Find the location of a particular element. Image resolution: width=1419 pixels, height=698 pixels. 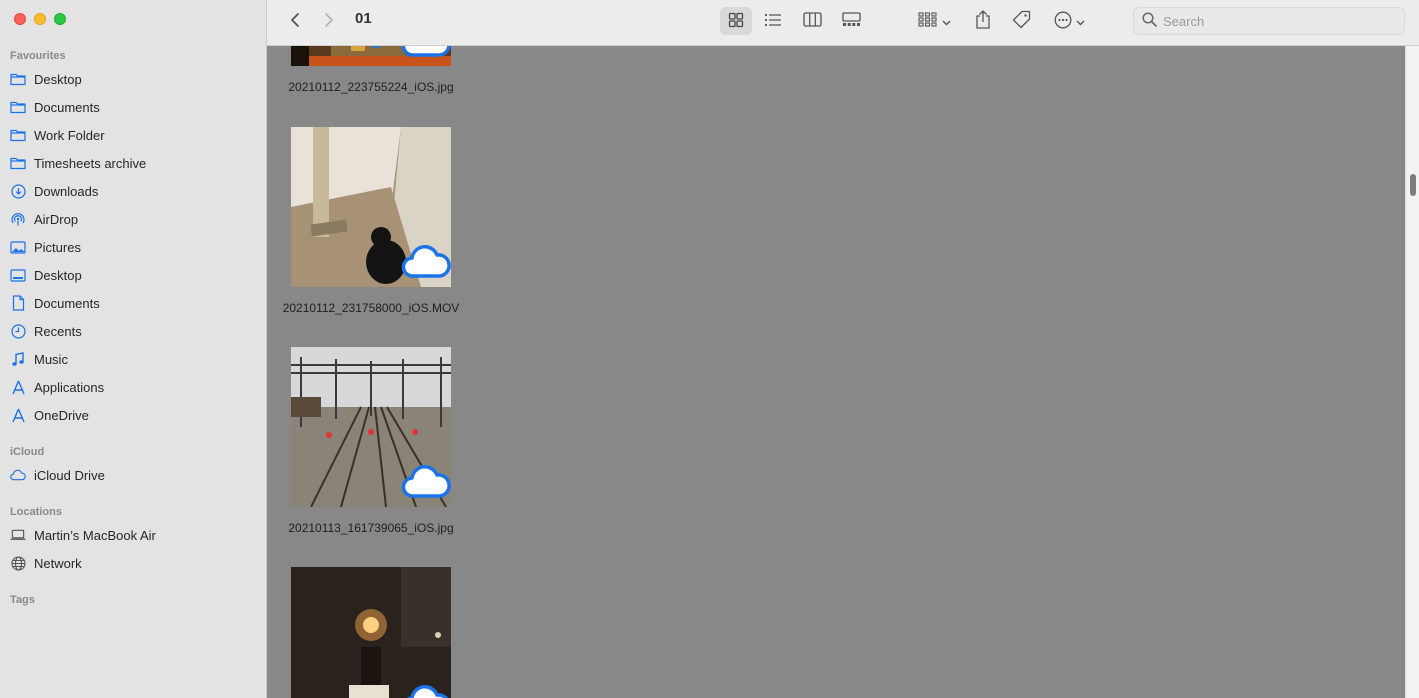

list-view-button is located at coordinates (773, 21).